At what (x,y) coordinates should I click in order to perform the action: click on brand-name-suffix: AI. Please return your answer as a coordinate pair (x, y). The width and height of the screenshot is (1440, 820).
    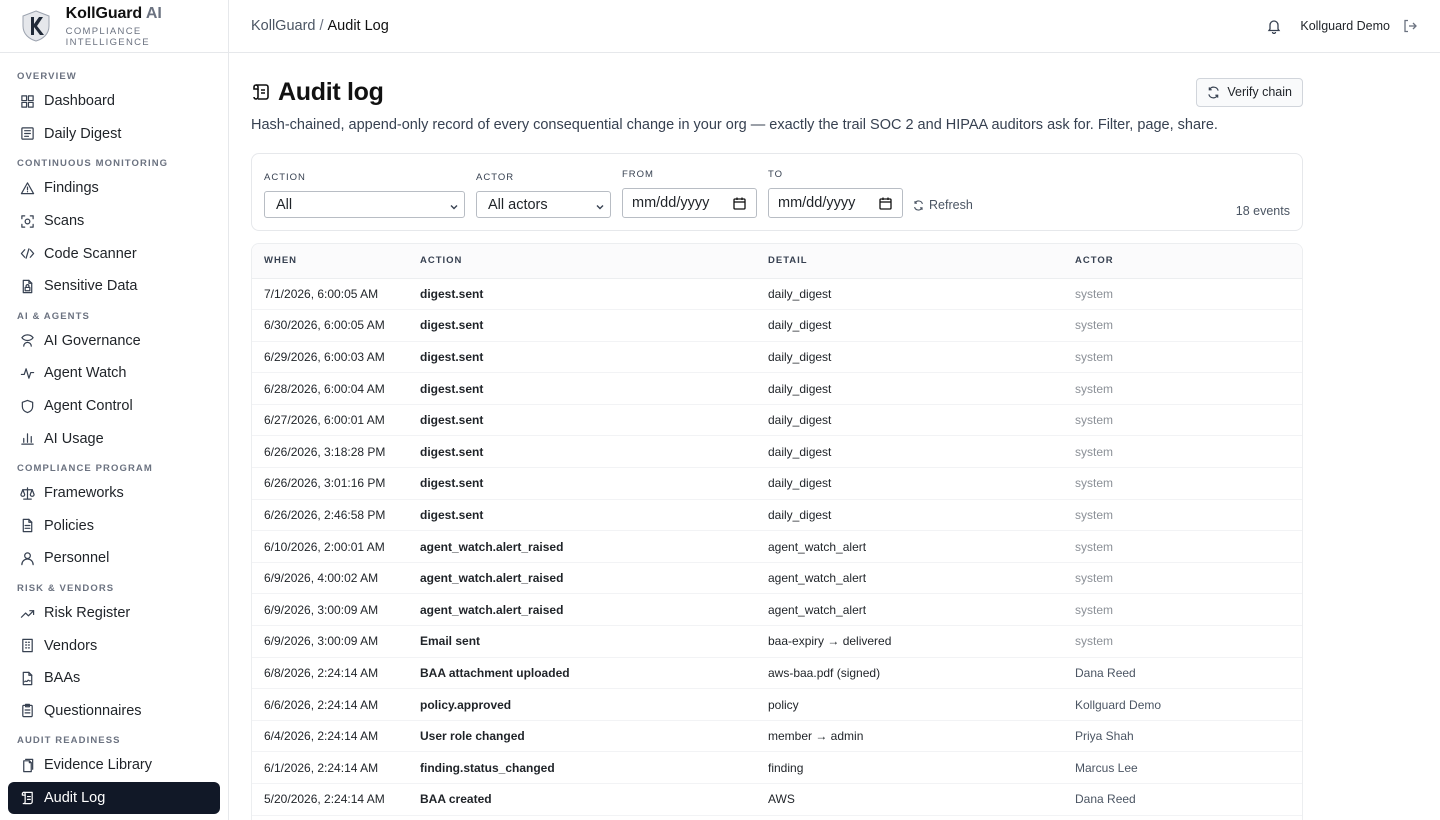
    Looking at the image, I should click on (153, 13).